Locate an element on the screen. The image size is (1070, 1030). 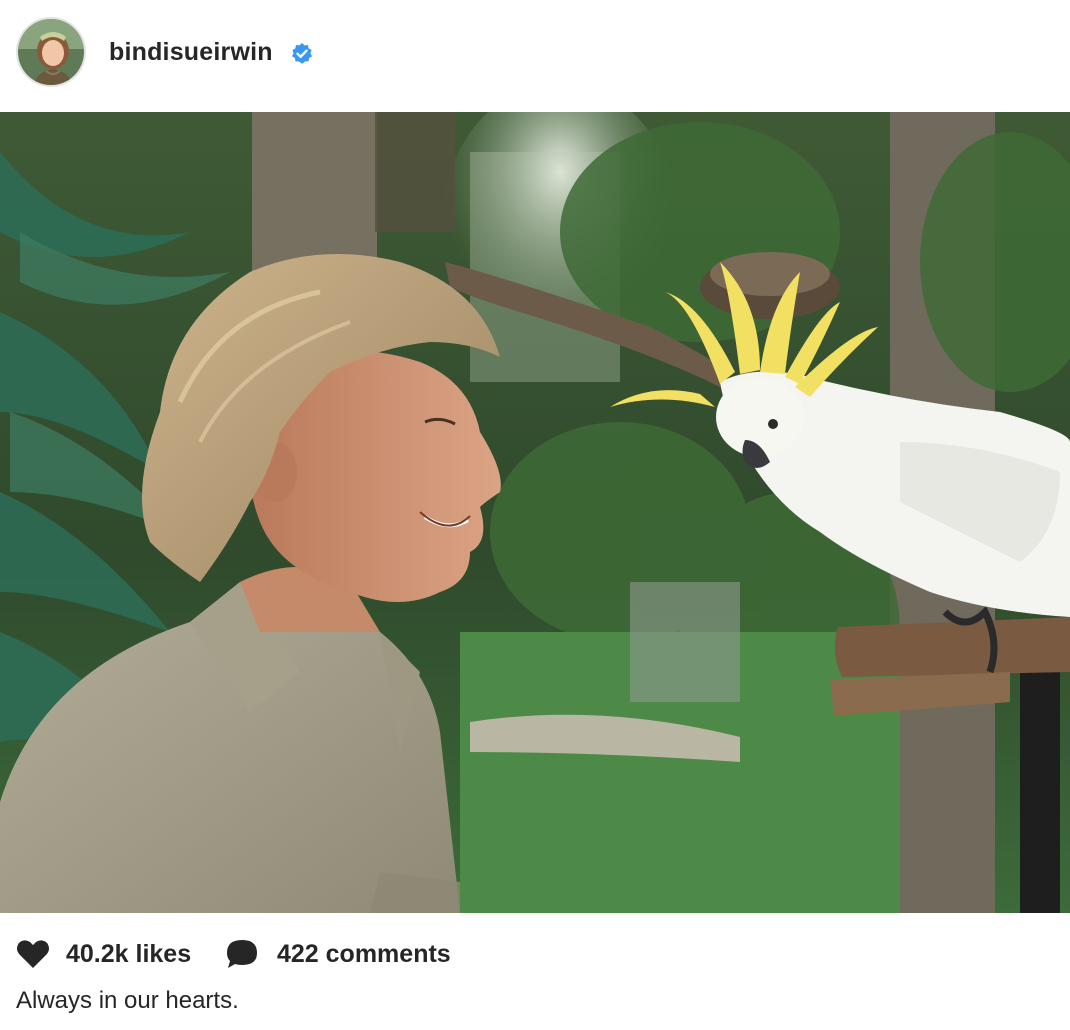
verified-badge-icon is located at coordinates (302, 54).